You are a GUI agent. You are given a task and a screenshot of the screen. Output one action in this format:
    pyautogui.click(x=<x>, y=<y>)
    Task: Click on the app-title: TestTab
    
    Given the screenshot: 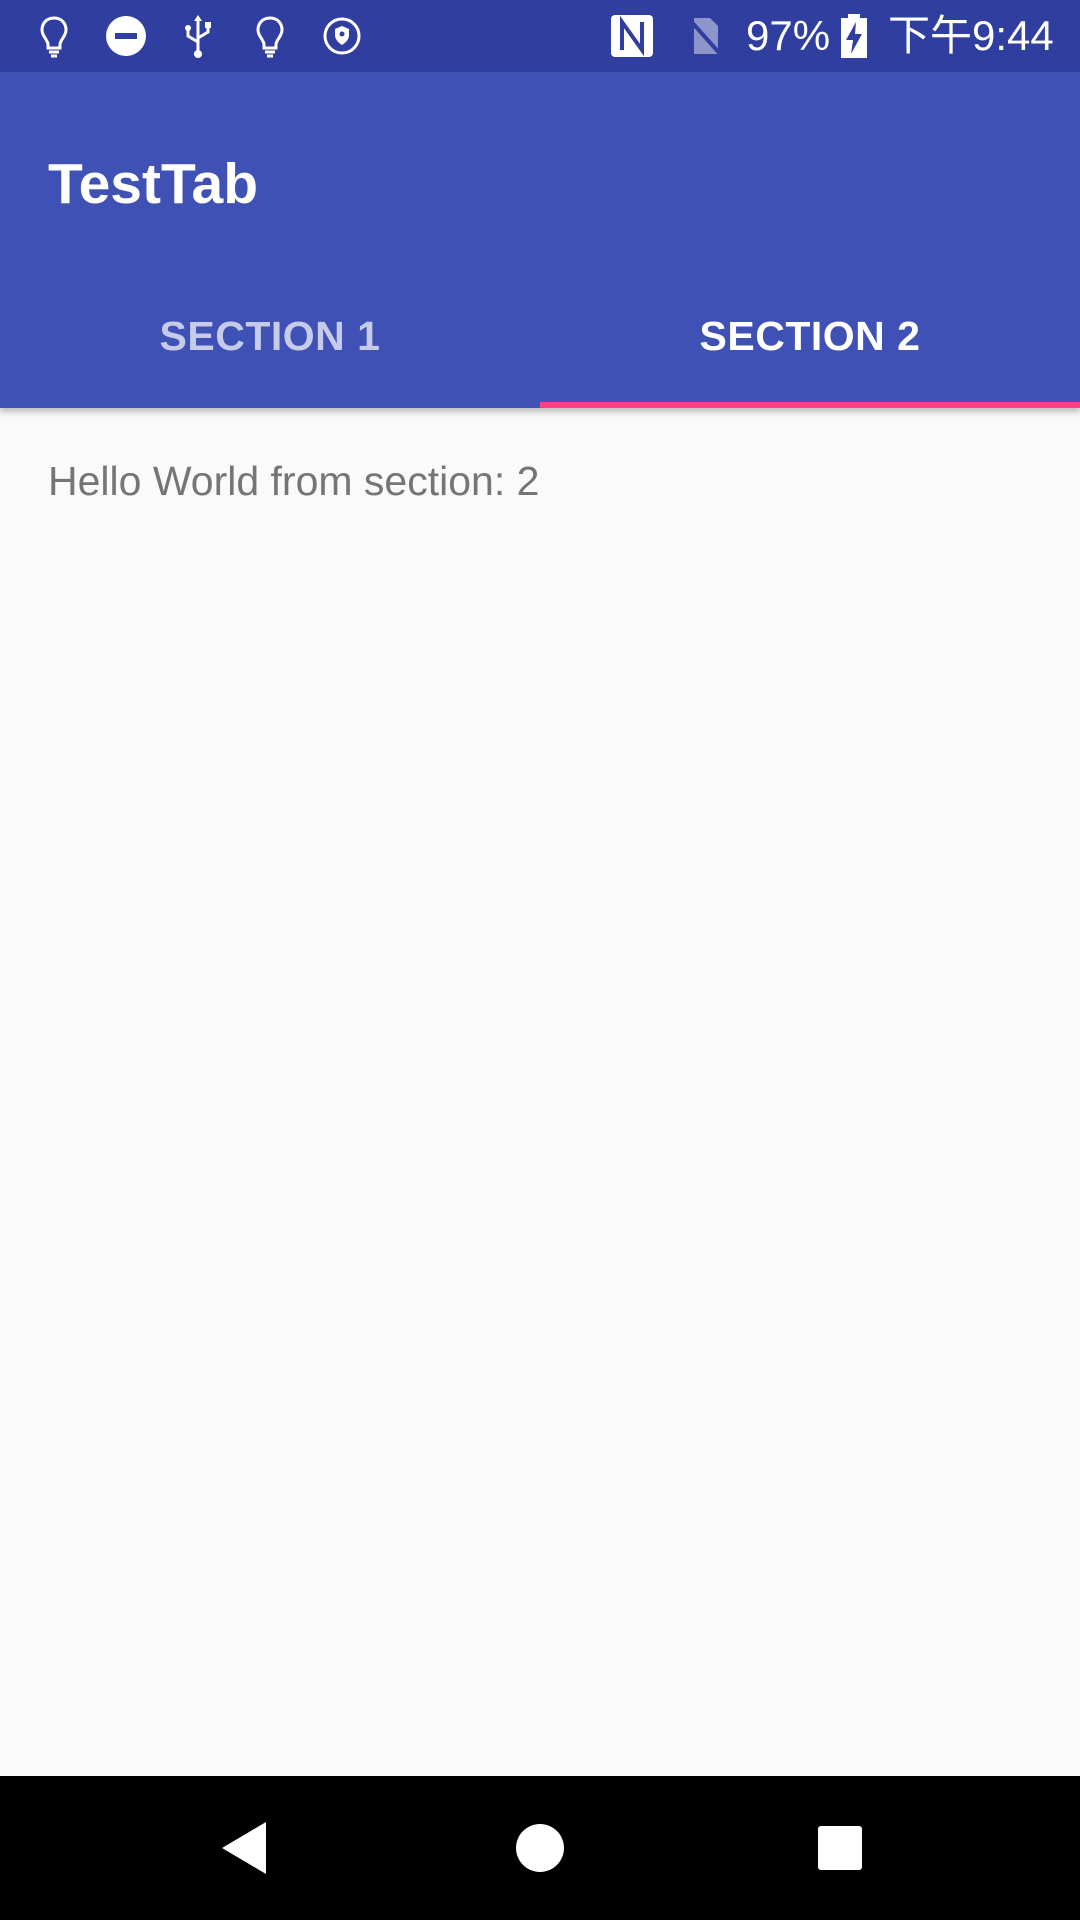 What is the action you would take?
    pyautogui.click(x=153, y=184)
    